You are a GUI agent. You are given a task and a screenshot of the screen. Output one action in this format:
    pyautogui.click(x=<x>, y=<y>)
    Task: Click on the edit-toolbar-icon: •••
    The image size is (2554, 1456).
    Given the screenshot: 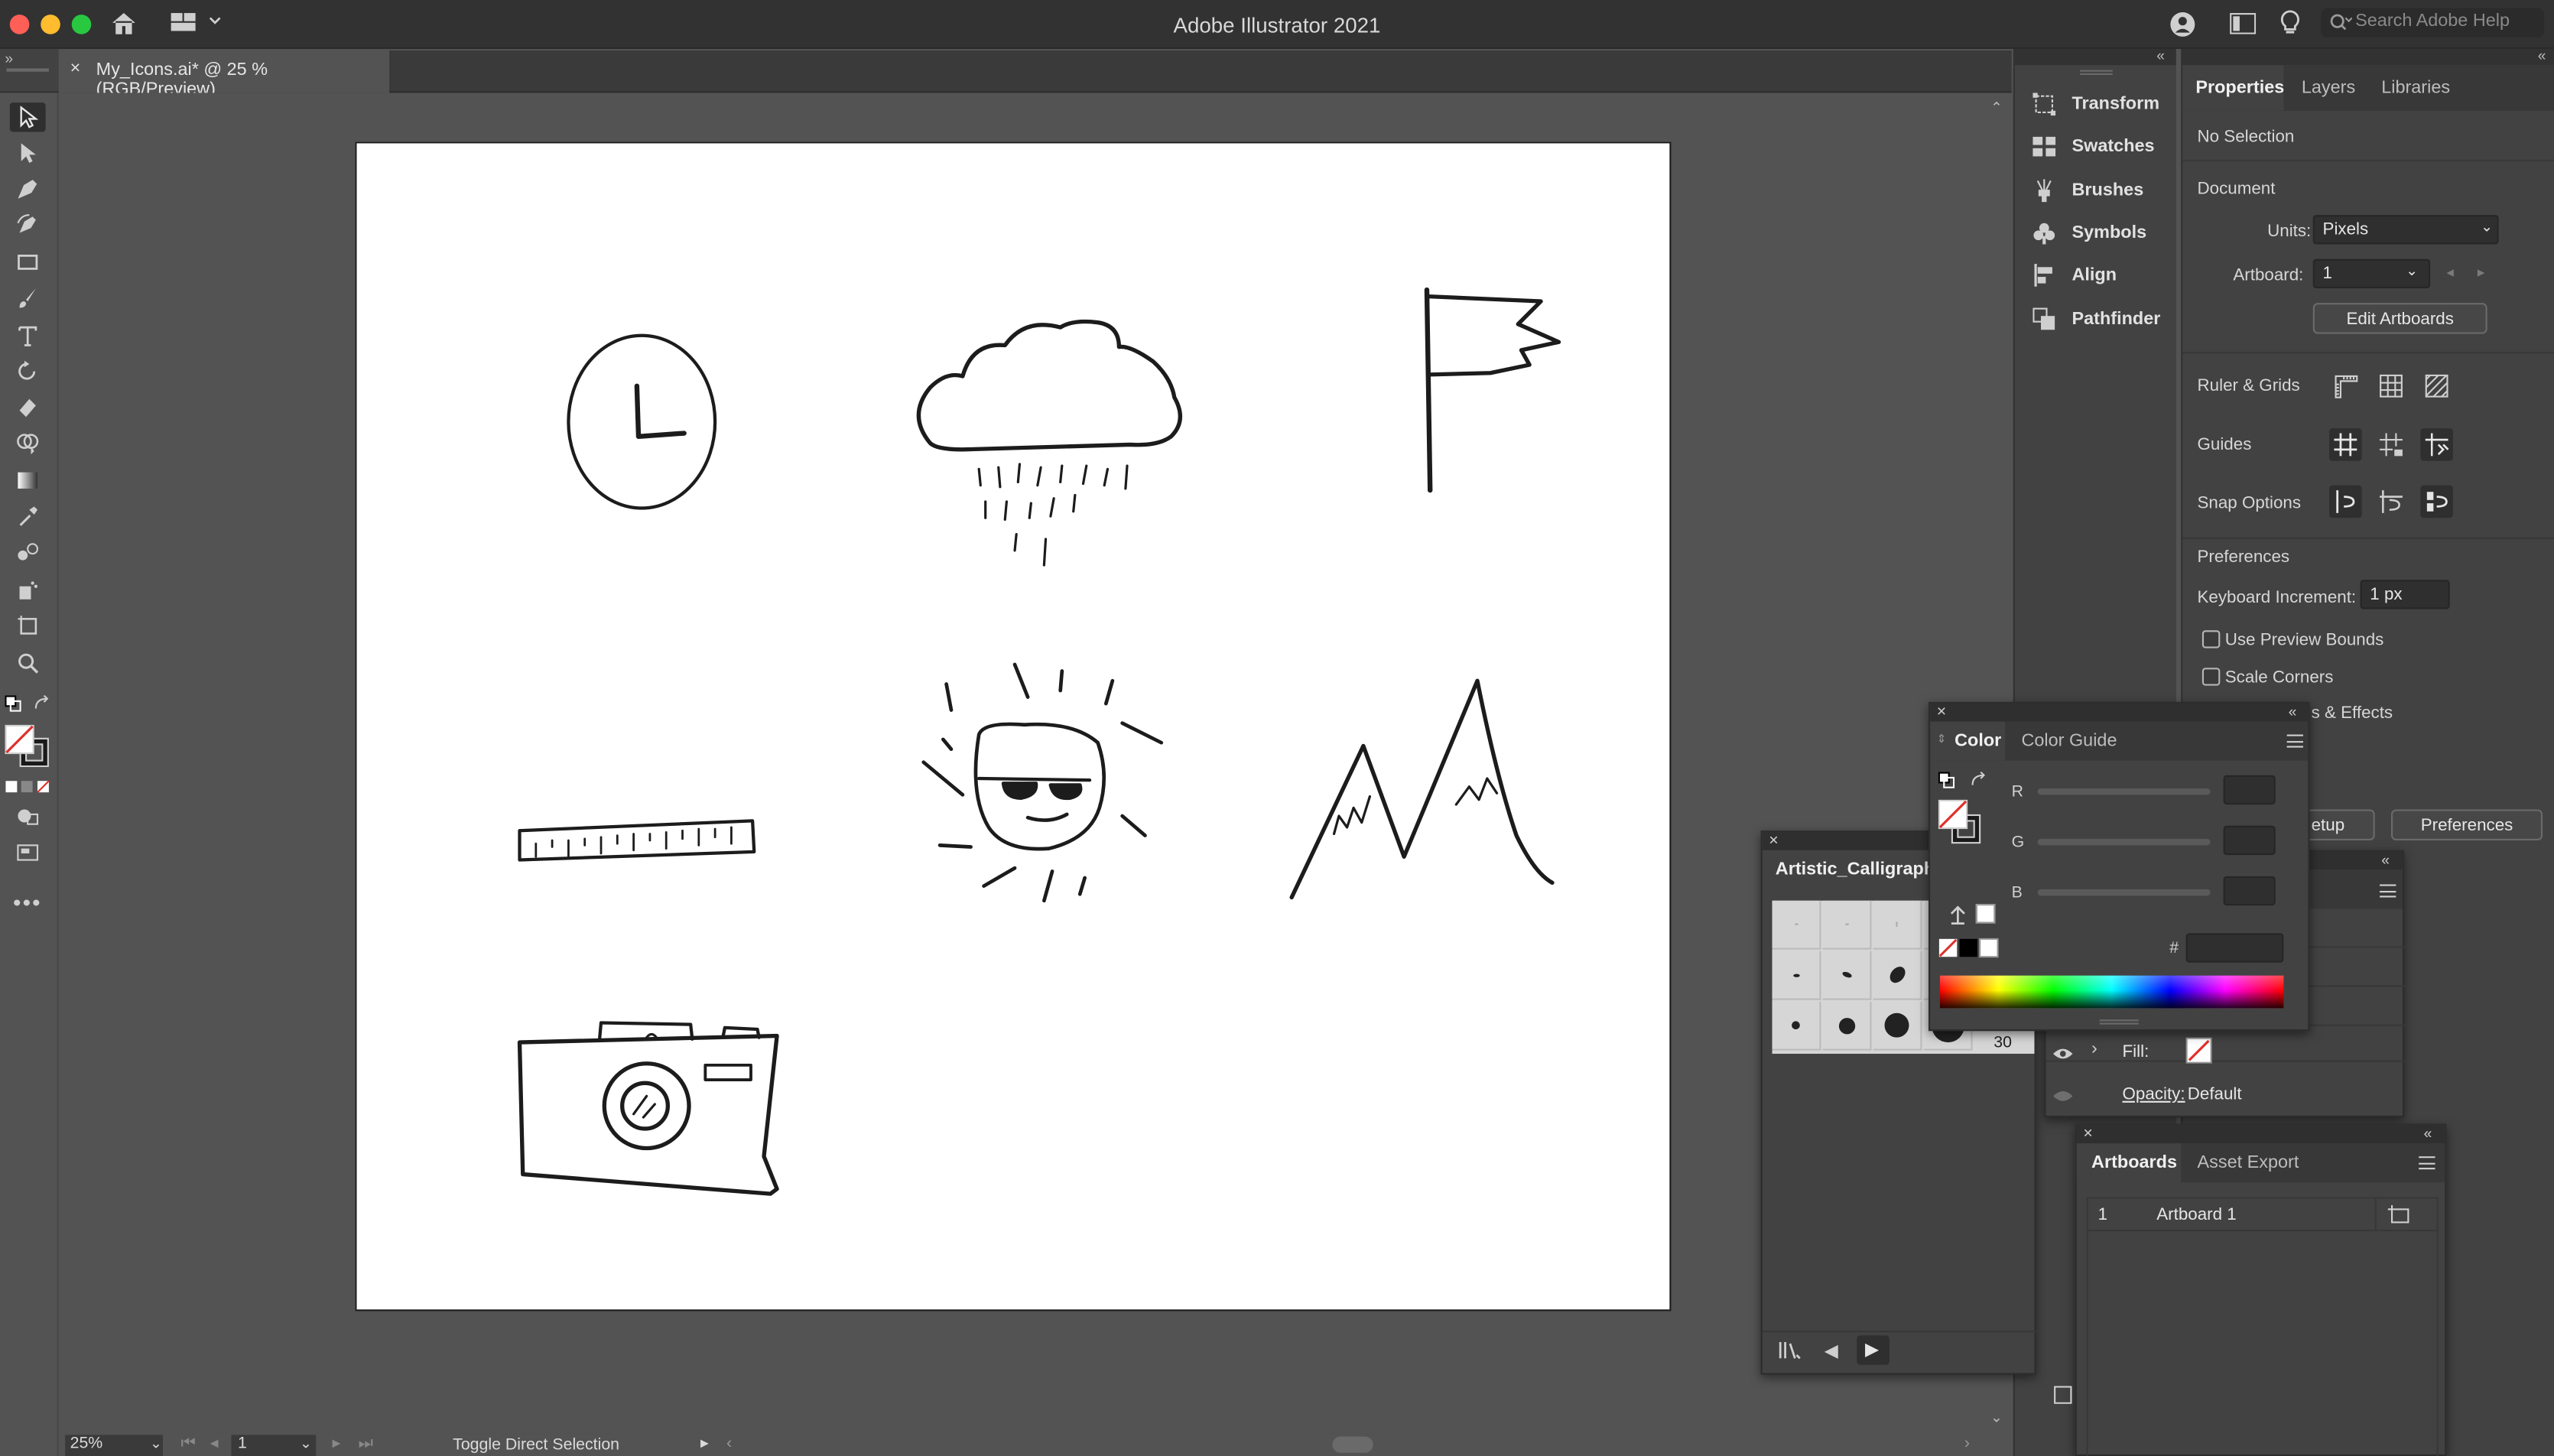 What is the action you would take?
    pyautogui.click(x=27, y=902)
    